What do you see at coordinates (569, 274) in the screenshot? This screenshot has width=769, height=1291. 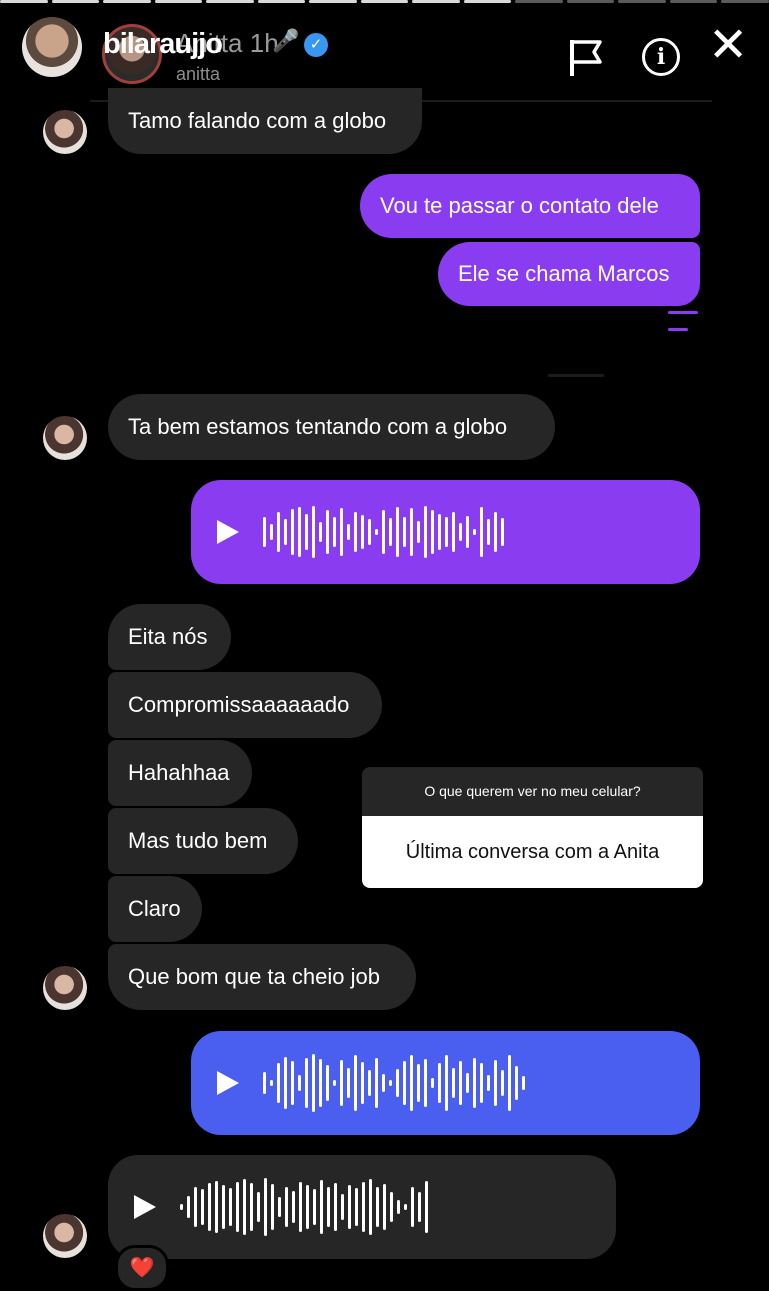 I see `outgoing-message: Ele se chama Marcos` at bounding box center [569, 274].